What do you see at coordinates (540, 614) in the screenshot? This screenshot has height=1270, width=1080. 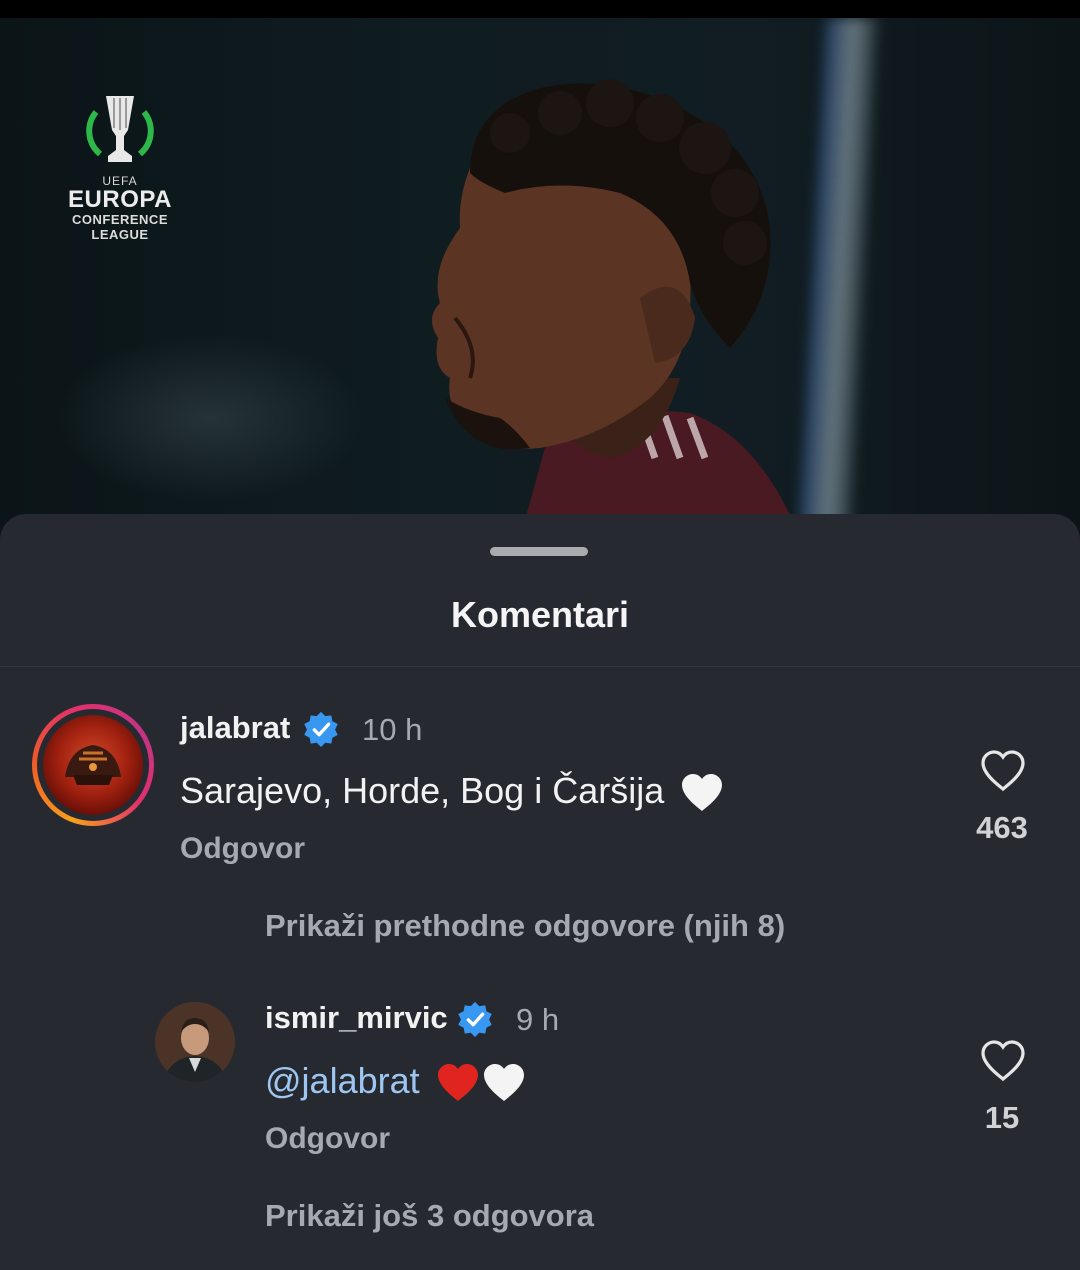 I see `sheet-title: Komentari` at bounding box center [540, 614].